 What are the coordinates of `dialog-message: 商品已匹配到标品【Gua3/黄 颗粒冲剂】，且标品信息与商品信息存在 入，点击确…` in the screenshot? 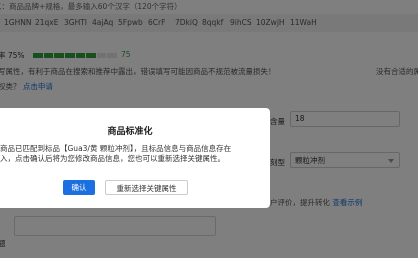 It's located at (129, 154).